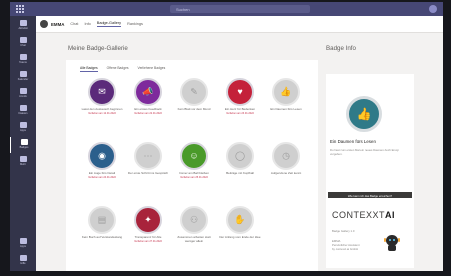 The width and height of the screenshot is (451, 276). Describe the element at coordinates (240, 113) in the screenshot. I see `badge-awarded-date: Verliehen am 23.01.2022` at that location.